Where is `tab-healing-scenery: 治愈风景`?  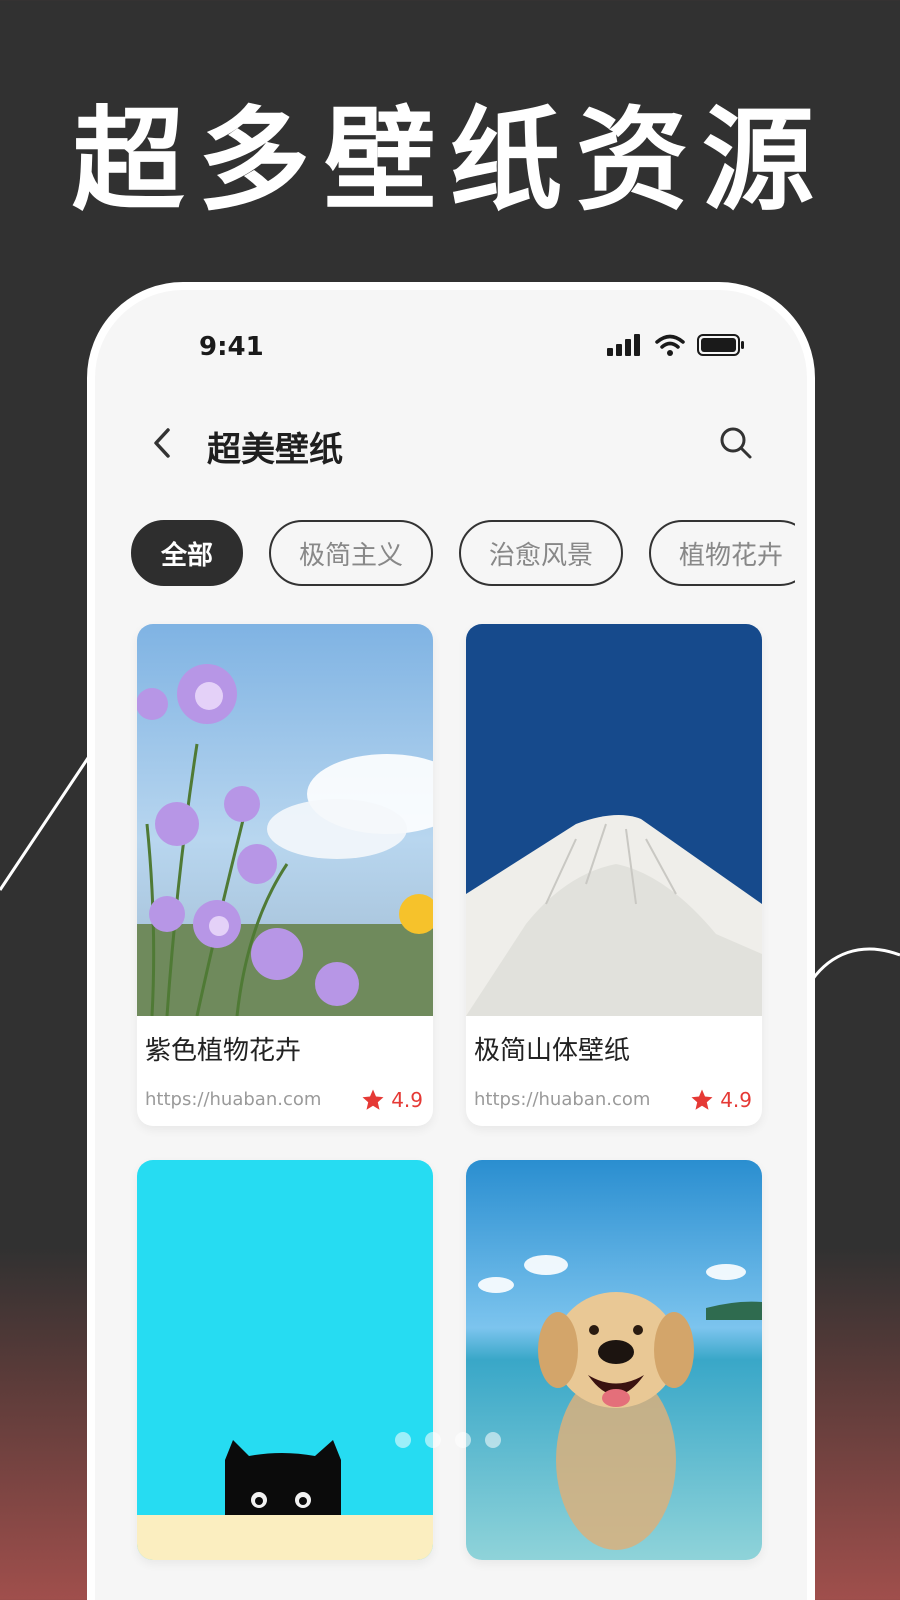 tab-healing-scenery: 治愈风景 is located at coordinates (541, 553).